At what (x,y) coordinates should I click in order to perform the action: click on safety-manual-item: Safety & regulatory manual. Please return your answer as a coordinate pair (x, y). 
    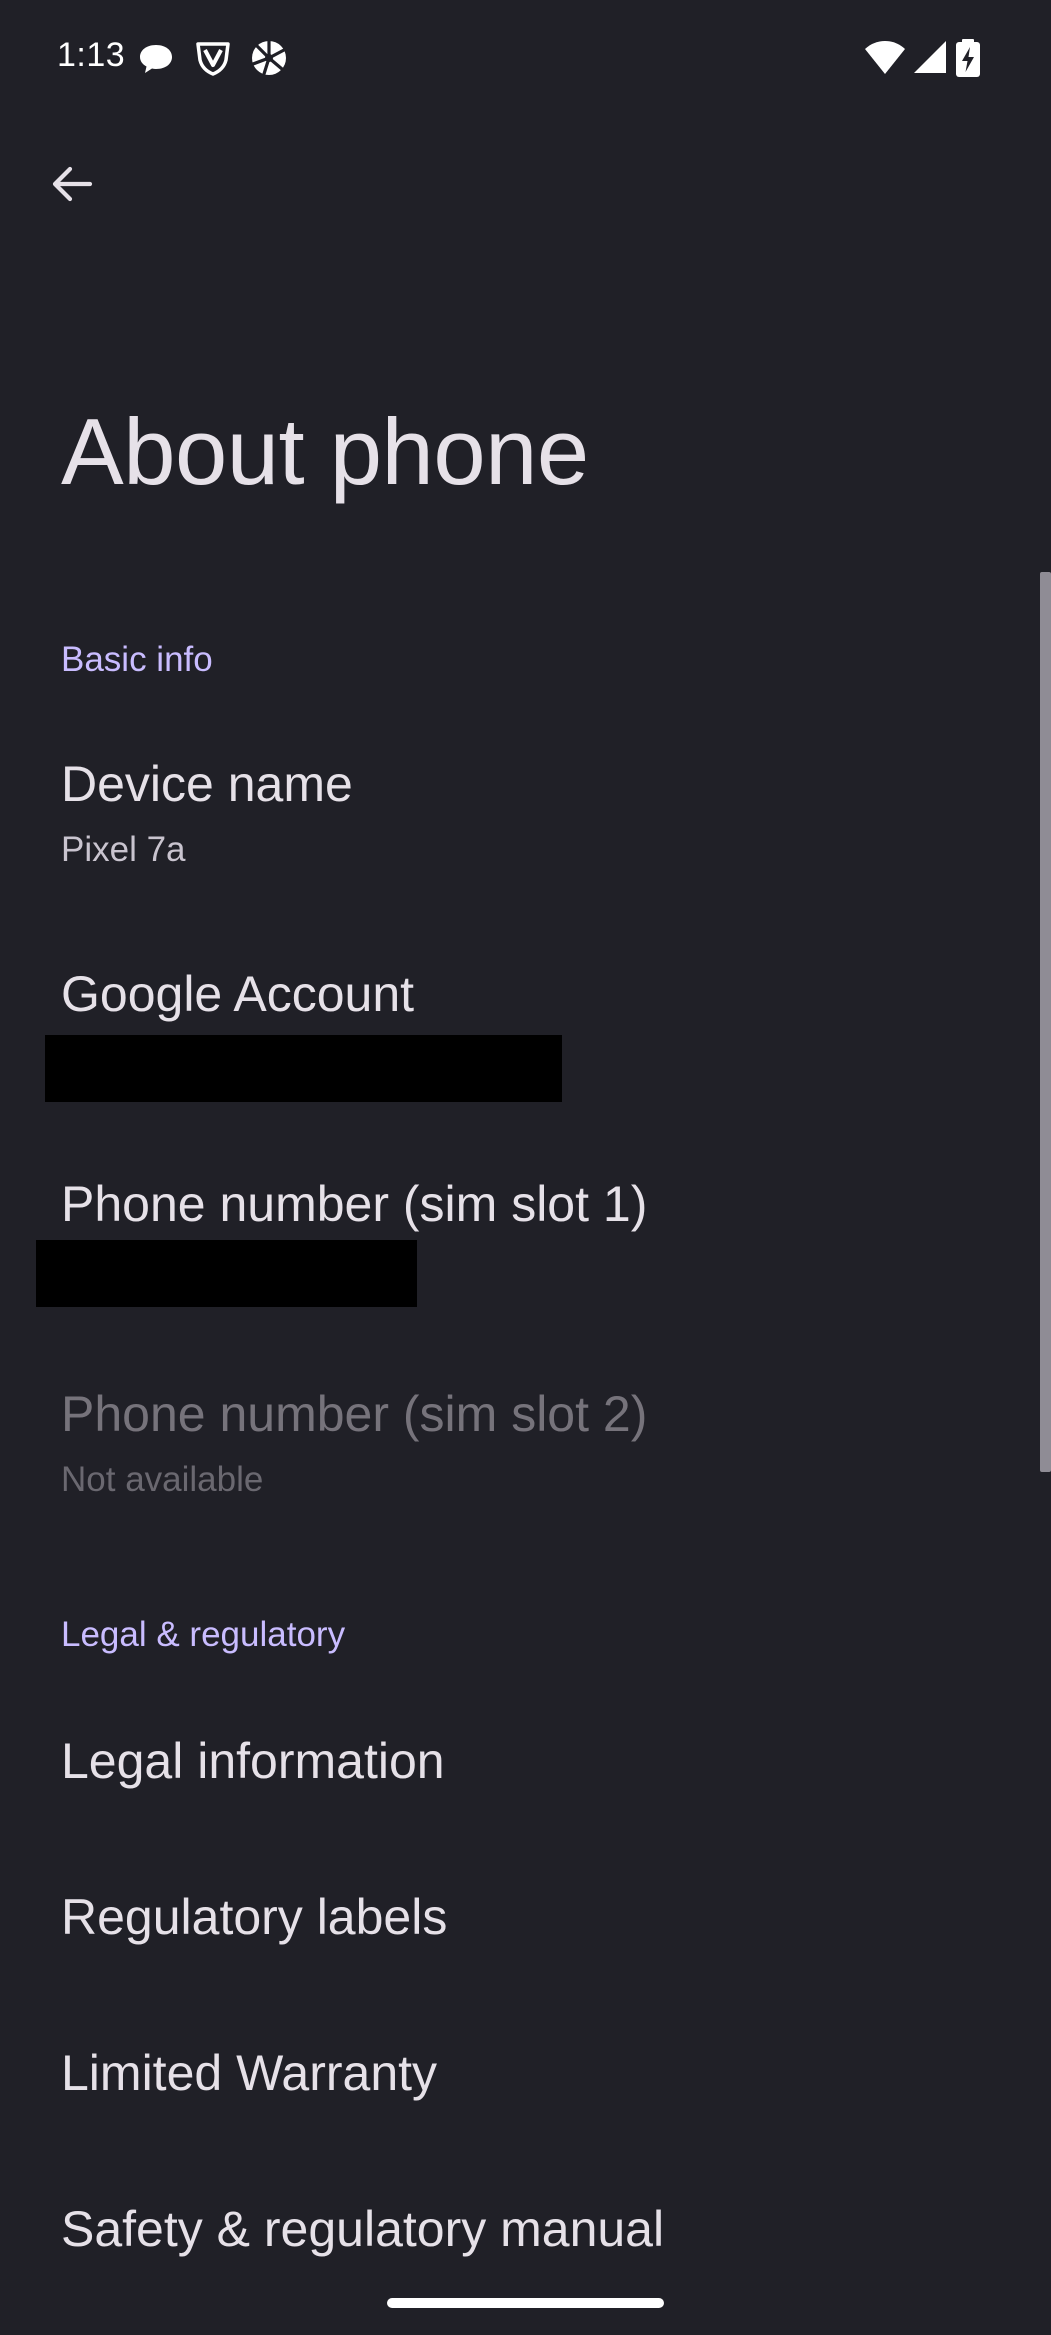
    Looking at the image, I should click on (515, 2224).